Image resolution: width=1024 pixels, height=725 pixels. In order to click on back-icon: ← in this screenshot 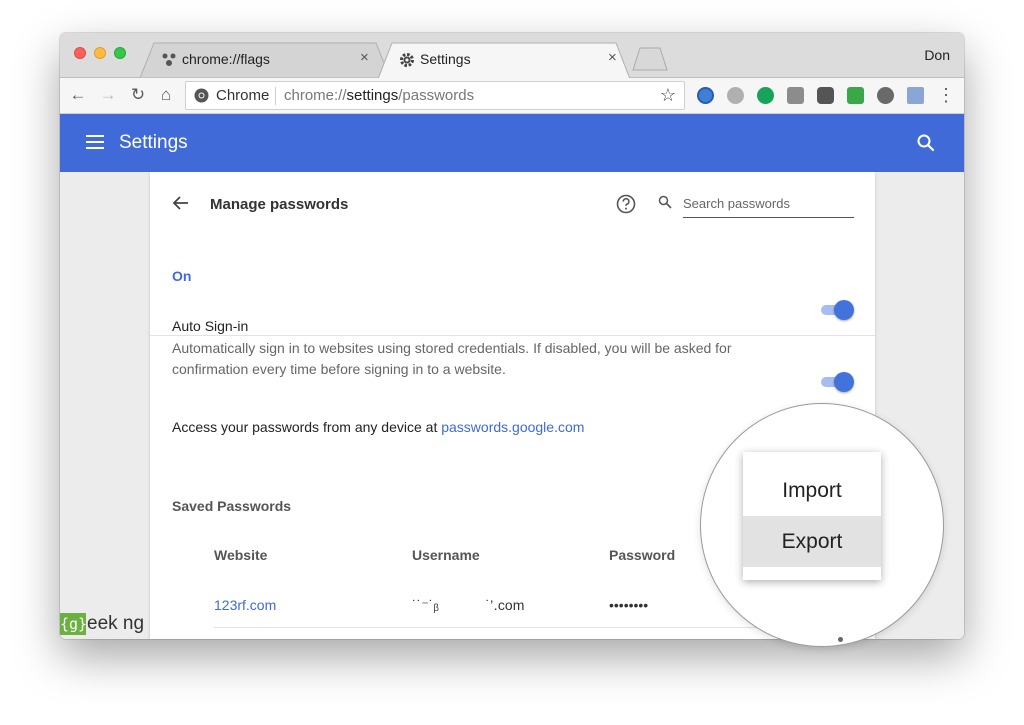, I will do `click(78, 95)`.